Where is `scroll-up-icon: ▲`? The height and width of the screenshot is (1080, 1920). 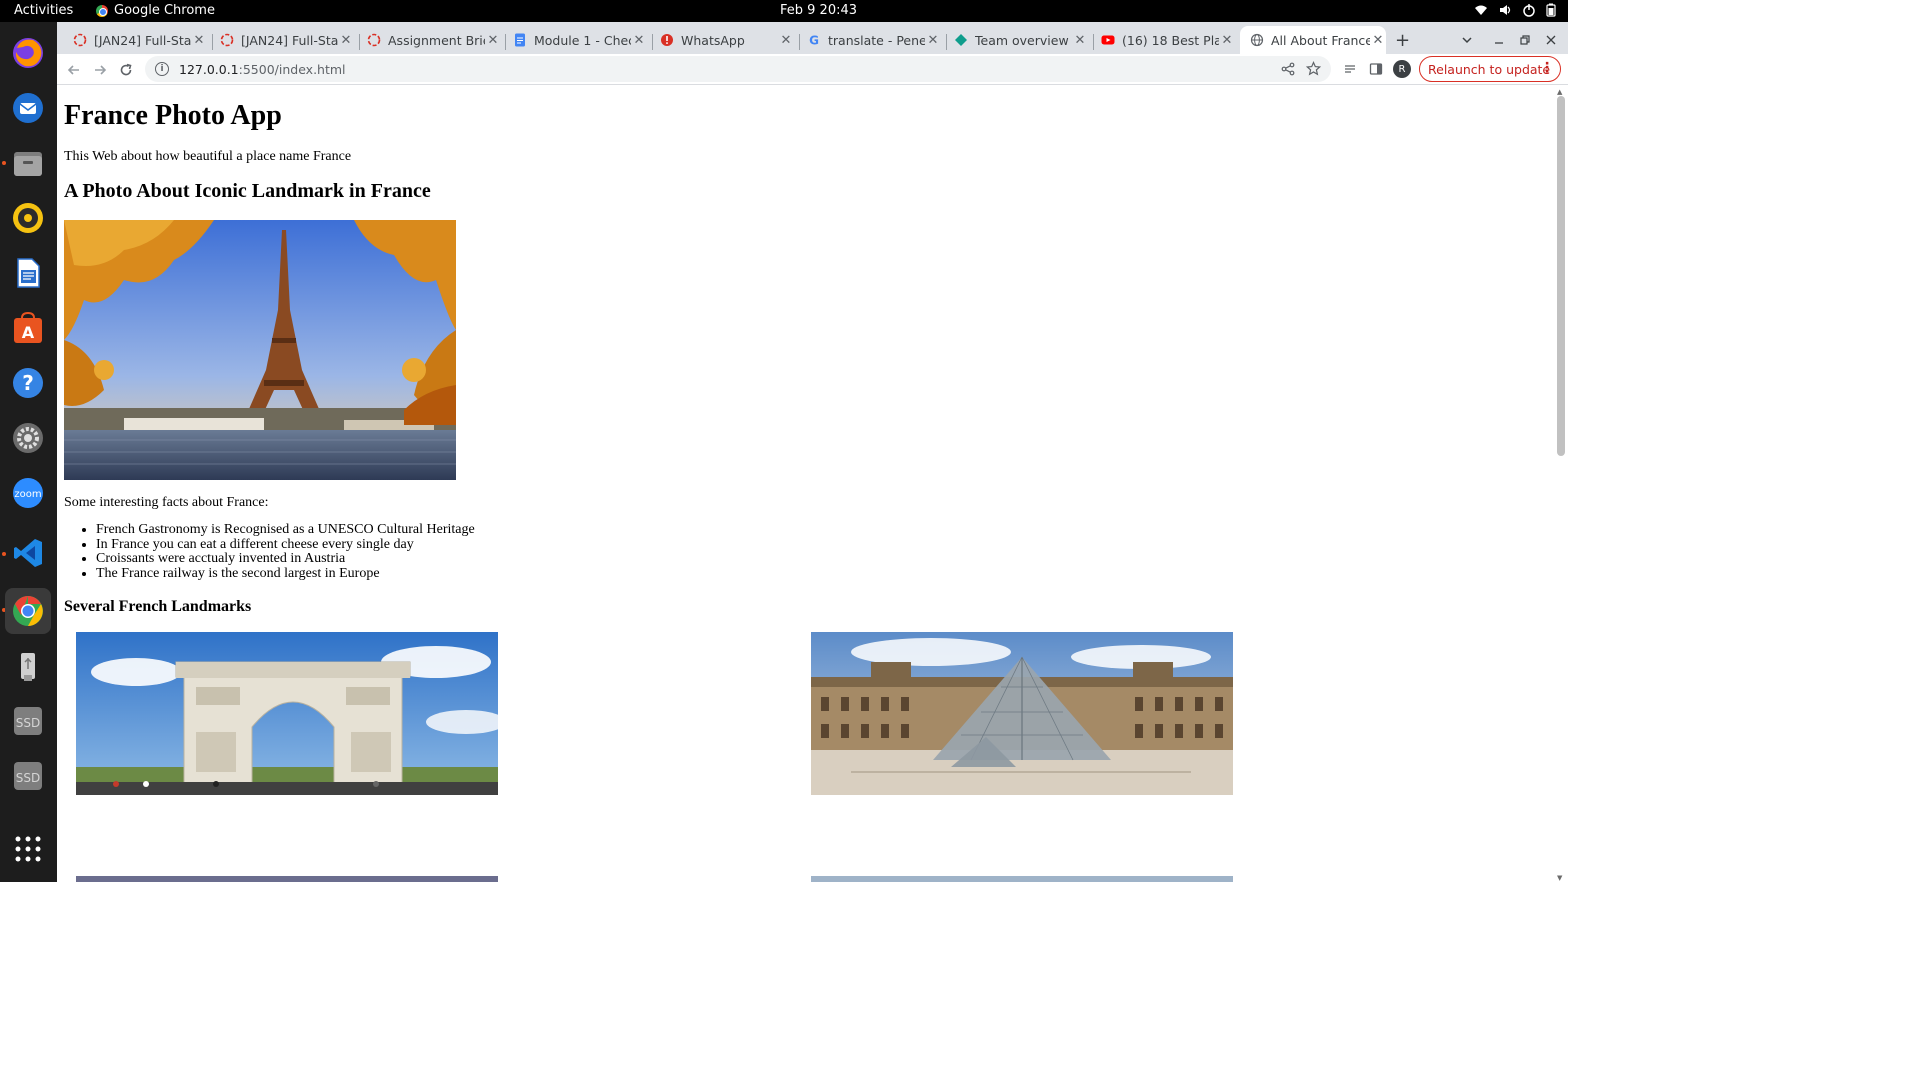 scroll-up-icon: ▲ is located at coordinates (1559, 92).